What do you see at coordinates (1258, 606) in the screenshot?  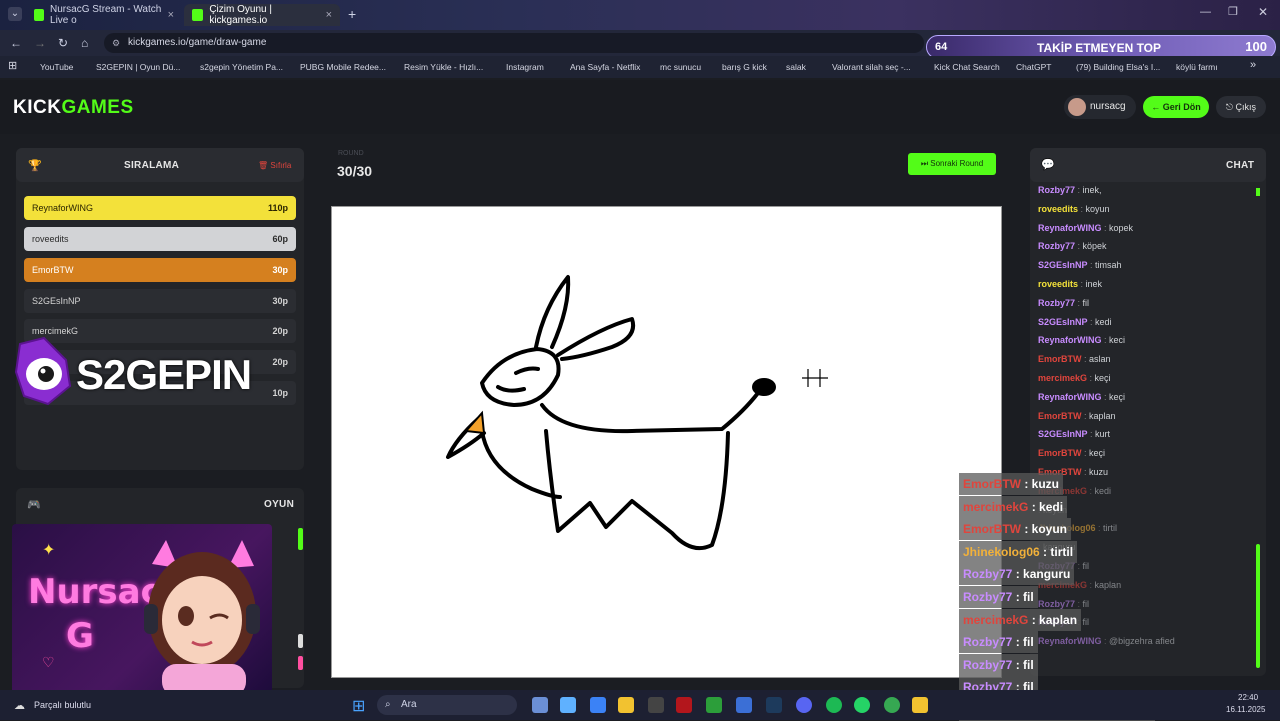 I see `chat-scrollbar-thumb` at bounding box center [1258, 606].